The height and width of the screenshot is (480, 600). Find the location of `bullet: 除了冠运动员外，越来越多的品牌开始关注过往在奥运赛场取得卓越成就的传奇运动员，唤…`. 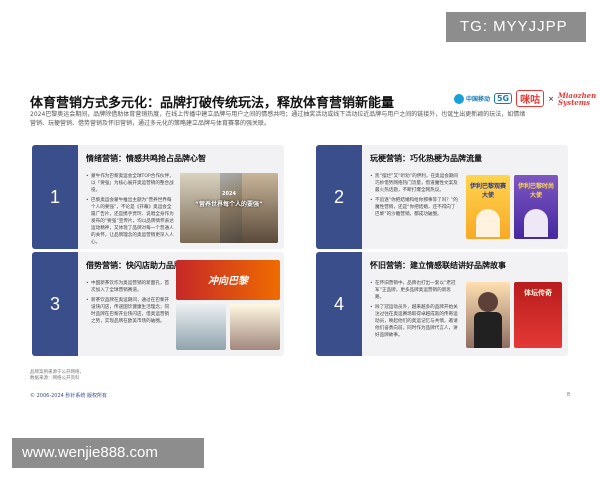

bullet: 除了冠运动员外，越来越多的品牌开始关注过往在奥运赛场取得卓越成就的传奇运动员，唤… is located at coordinates (415, 321).